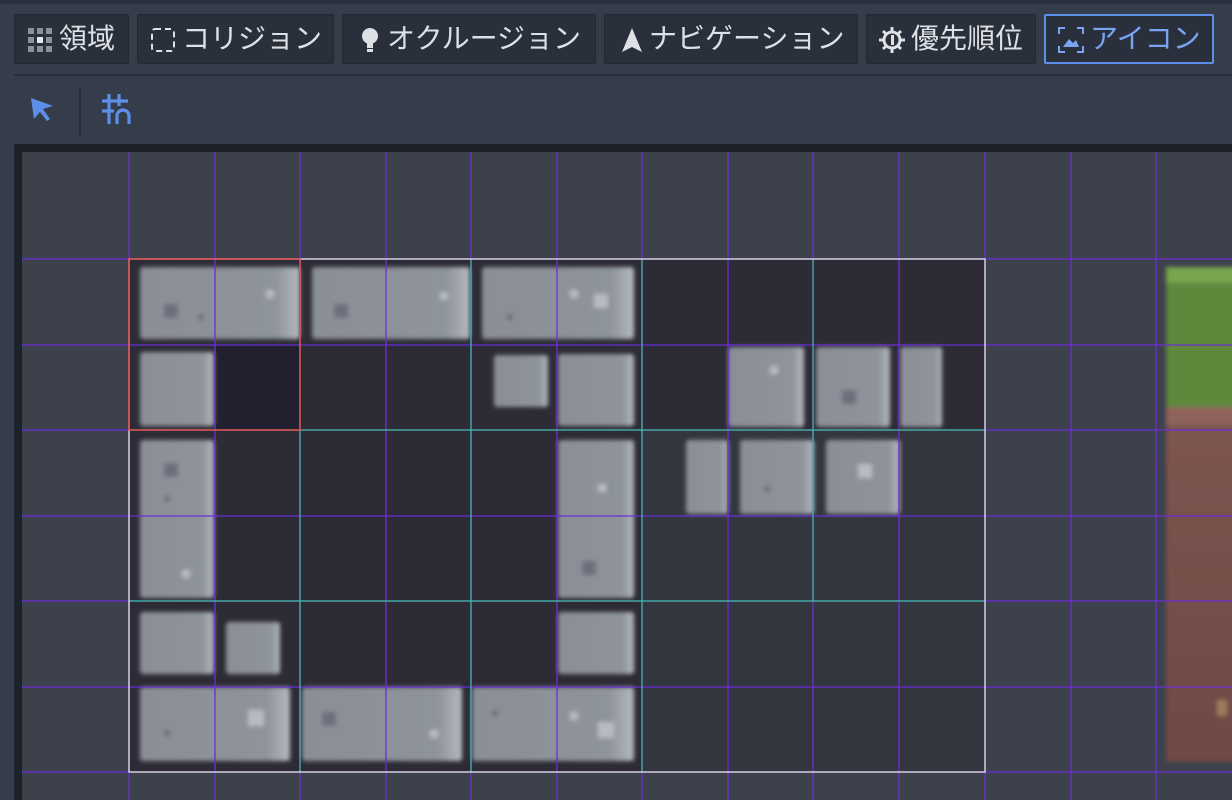 This screenshot has height=800, width=1232. Describe the element at coordinates (40, 40) in the screenshot. I see `region-grid-icon` at that location.